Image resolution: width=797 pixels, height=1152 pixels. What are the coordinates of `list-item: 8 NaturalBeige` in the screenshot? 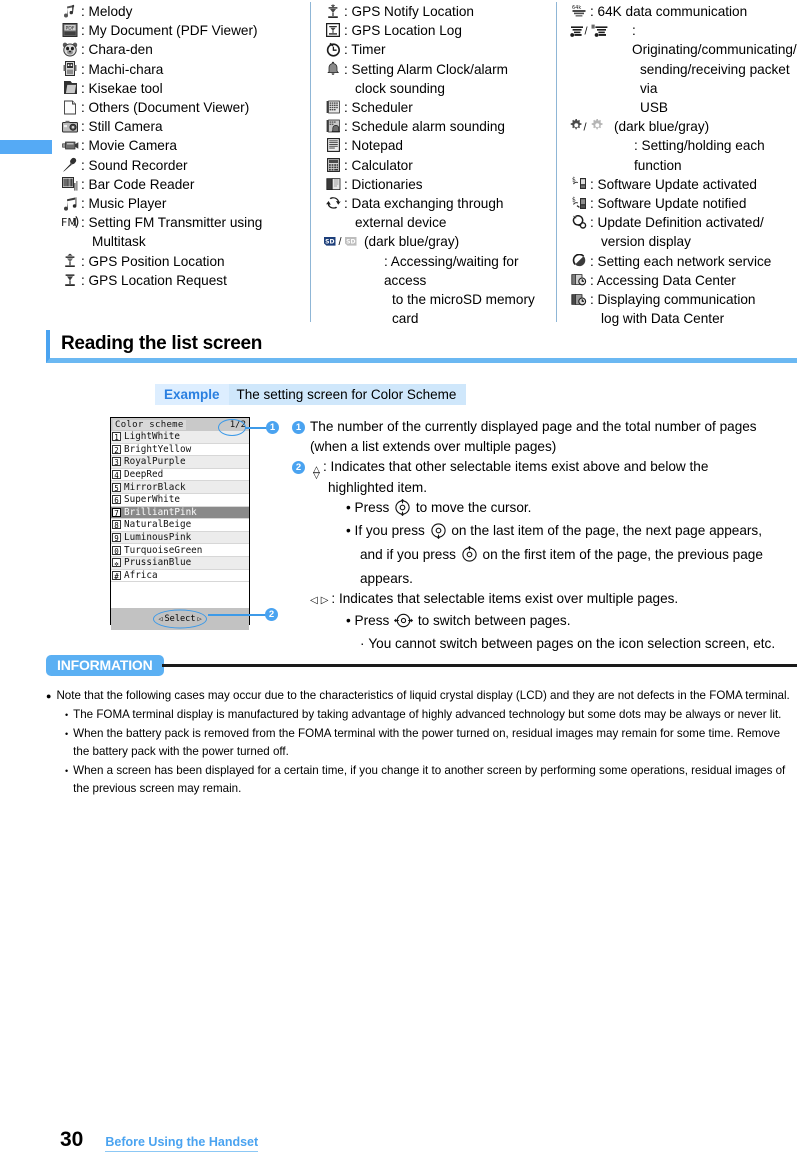 It's located at (180, 525).